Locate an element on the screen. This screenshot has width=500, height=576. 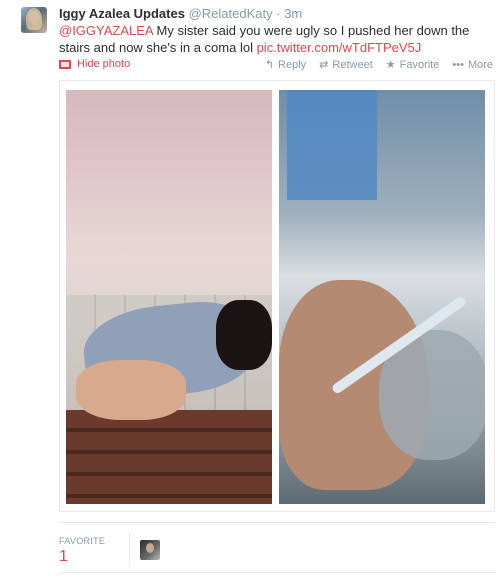
action-group: ↰ Reply ⇄ Retweet ★ Favorite ••• More is located at coordinates (378, 65).